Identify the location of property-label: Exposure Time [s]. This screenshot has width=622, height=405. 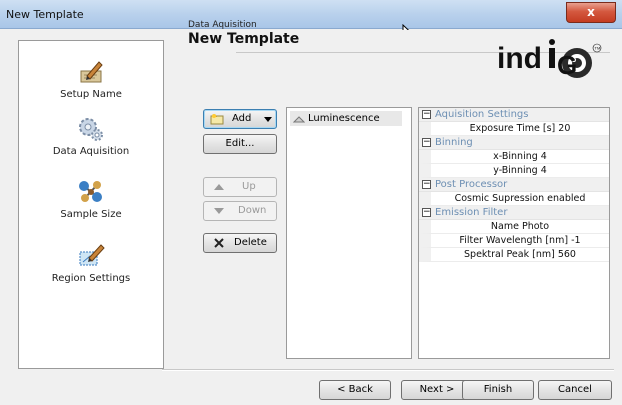
(512, 128).